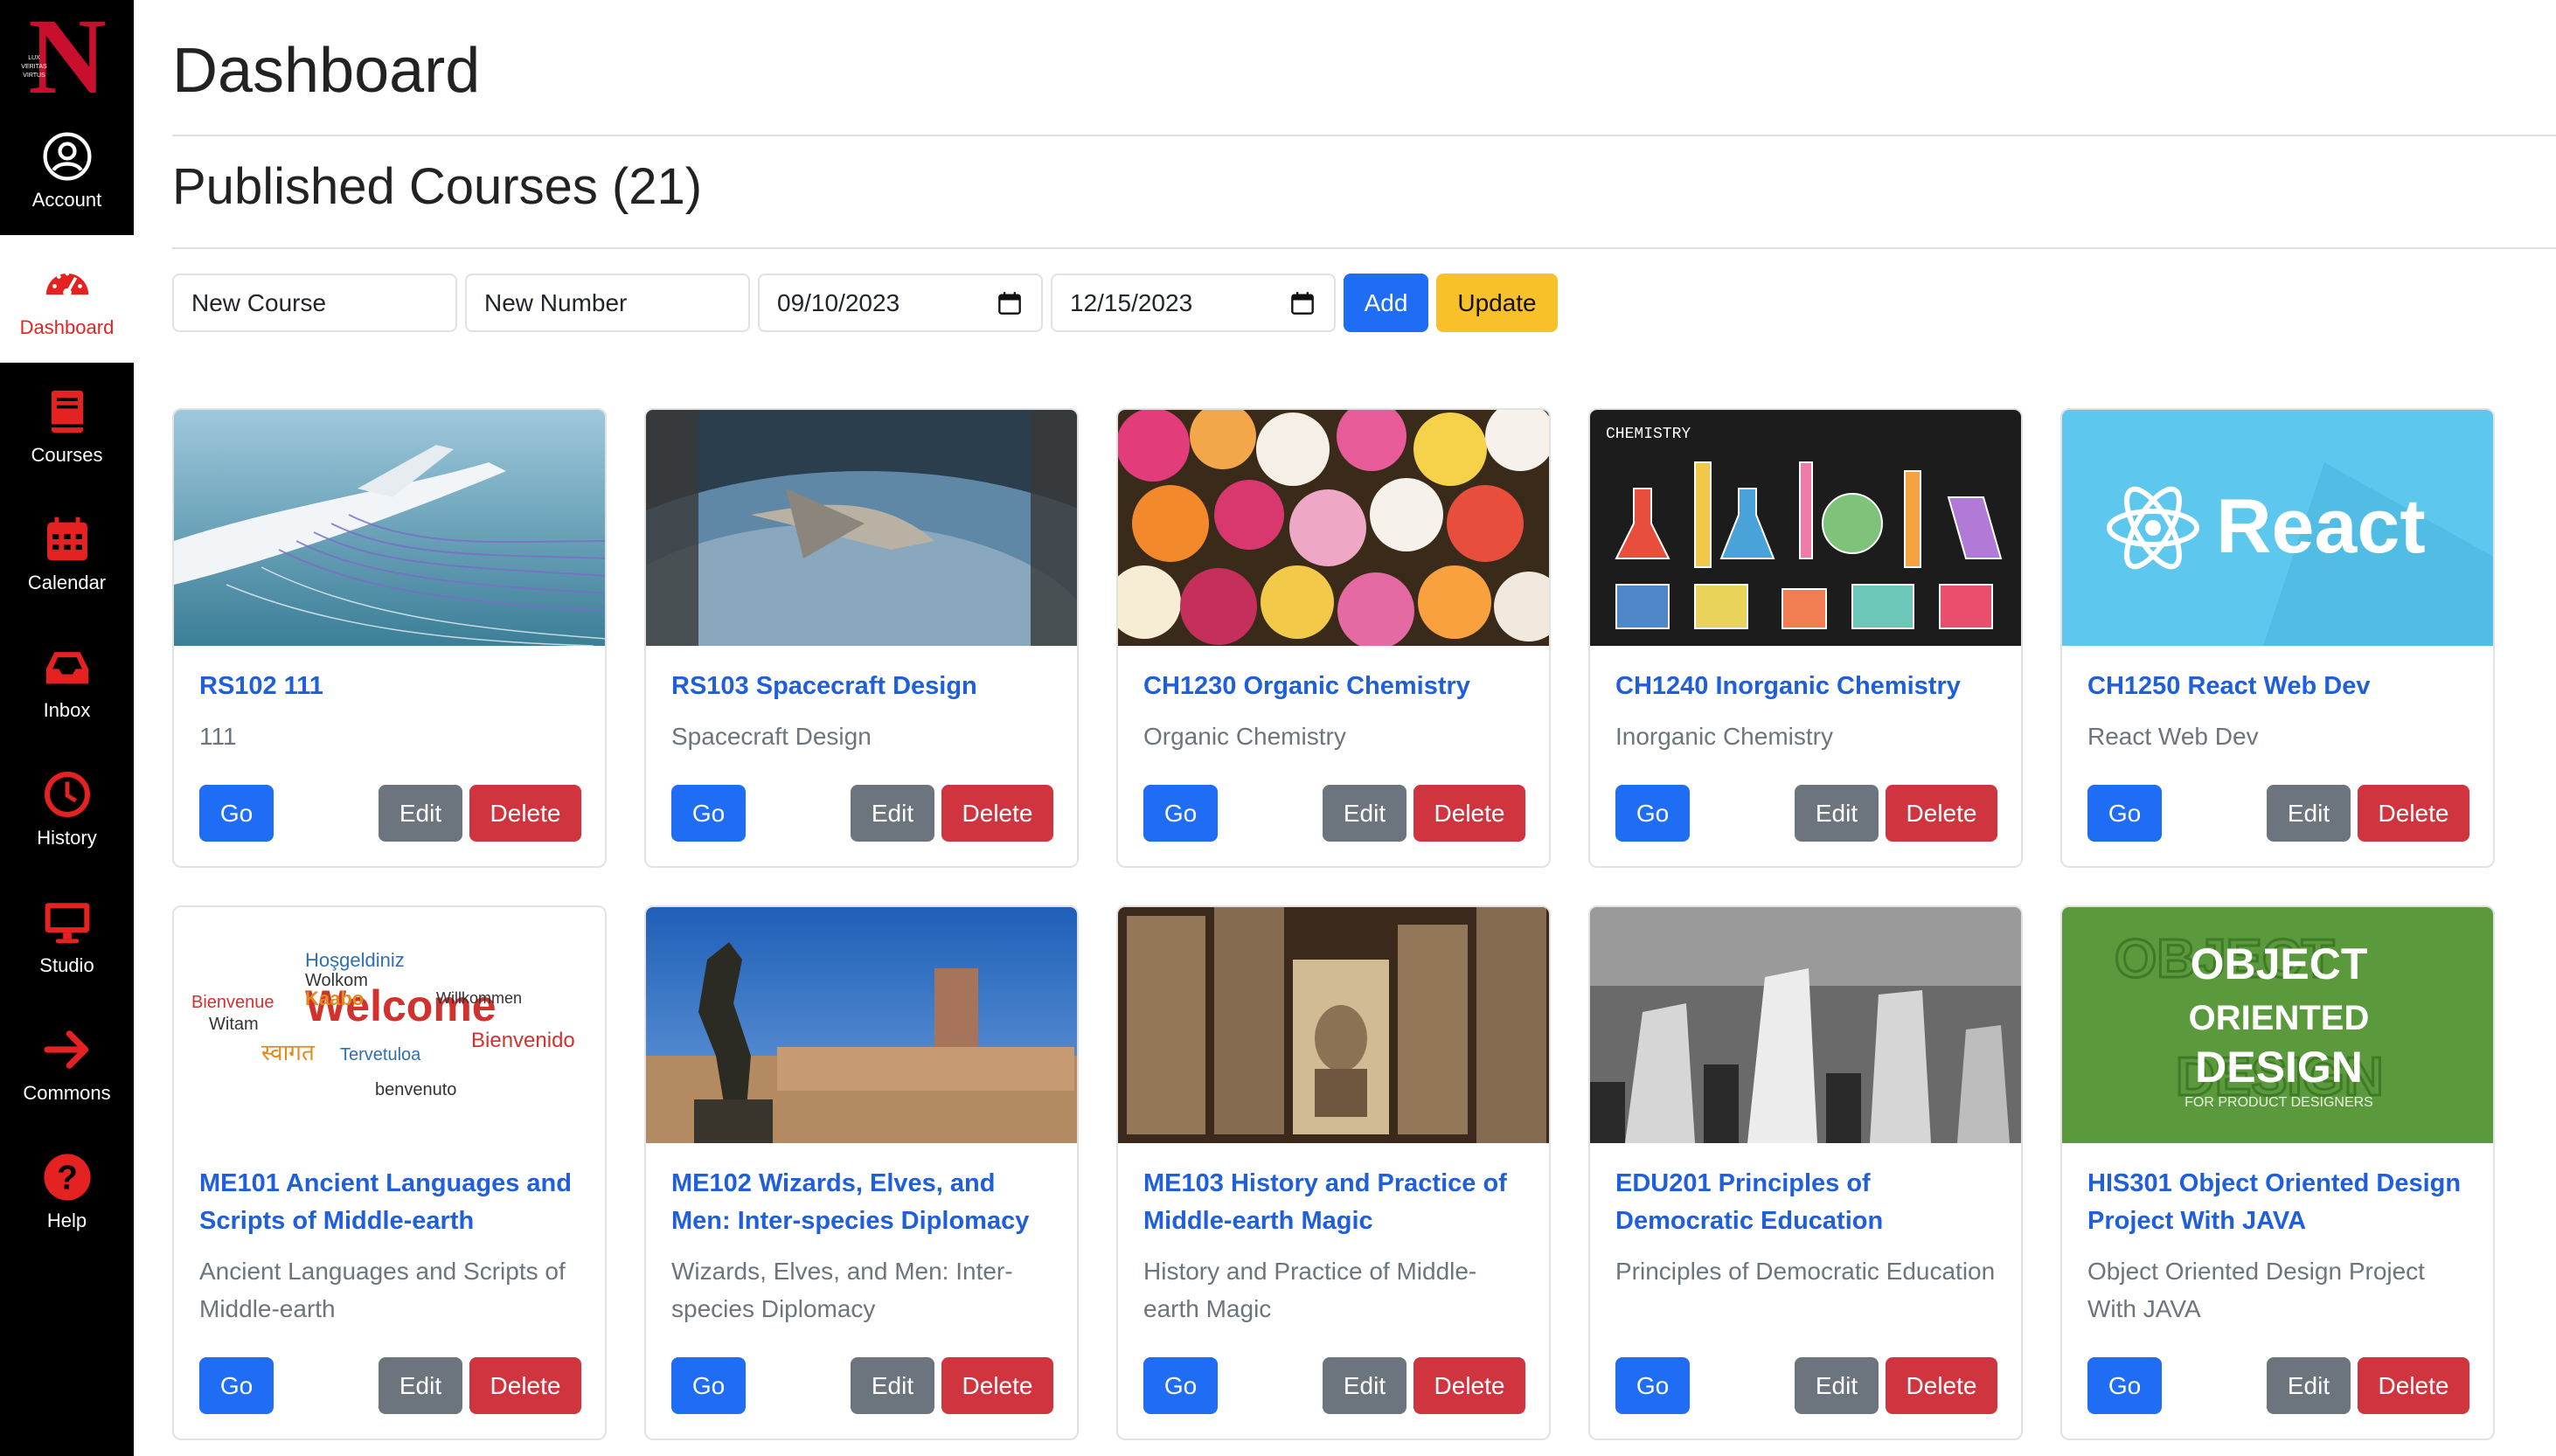  I want to click on svg-text: Kaabo, so click(334, 998).